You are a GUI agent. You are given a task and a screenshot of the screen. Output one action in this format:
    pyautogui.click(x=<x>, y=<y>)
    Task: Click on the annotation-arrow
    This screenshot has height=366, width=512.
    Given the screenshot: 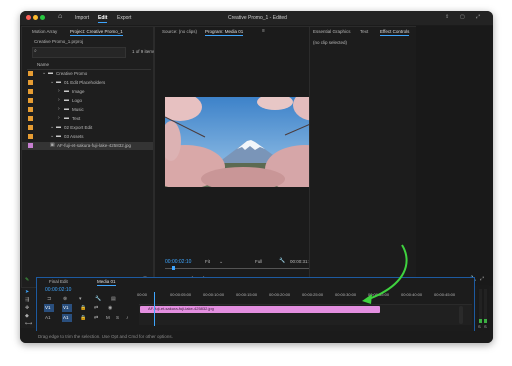 What is the action you would take?
    pyautogui.click(x=385, y=274)
    